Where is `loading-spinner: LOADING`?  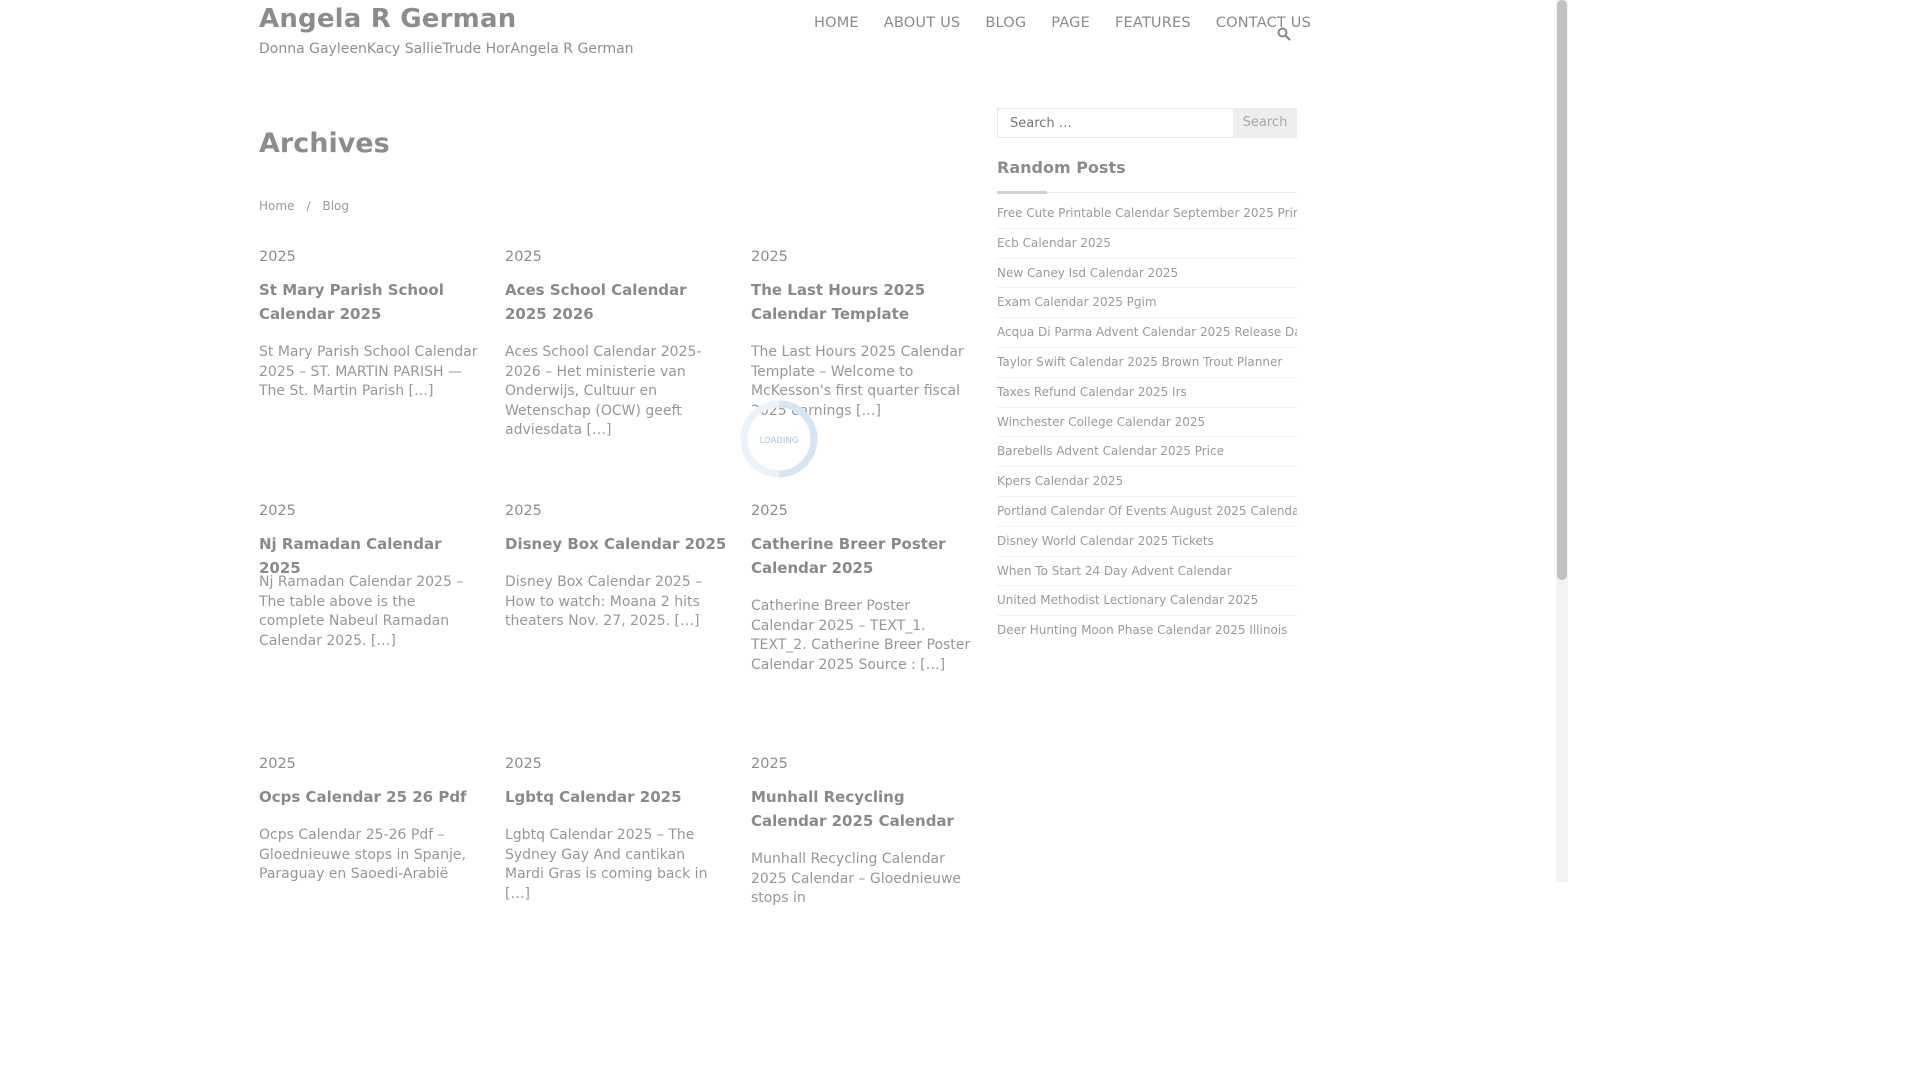 loading-spinner: LOADING is located at coordinates (779, 439).